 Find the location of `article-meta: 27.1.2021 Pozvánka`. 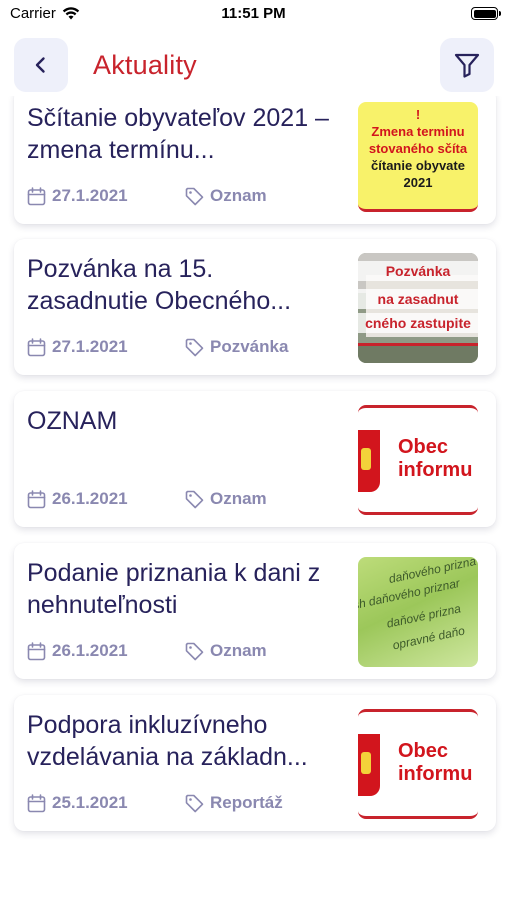

article-meta: 27.1.2021 Pozvánka is located at coordinates (157, 347).